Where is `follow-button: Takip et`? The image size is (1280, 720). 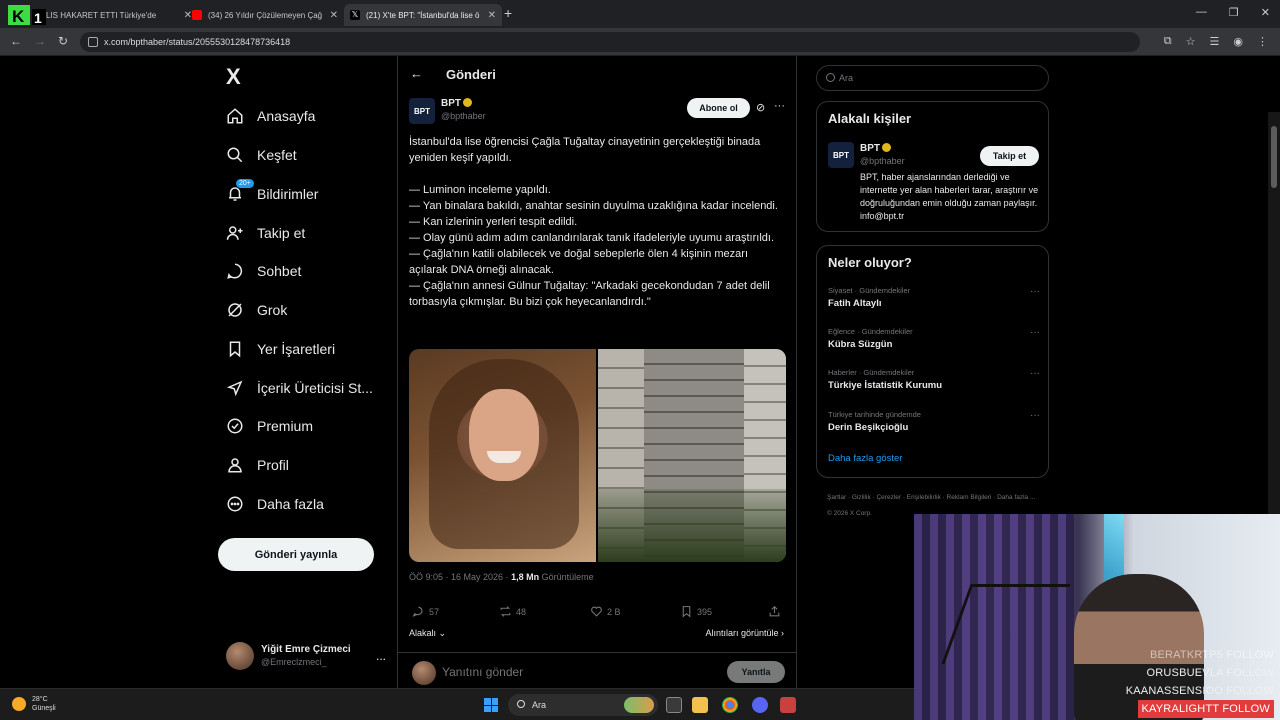
follow-button: Takip et is located at coordinates (1009, 156).